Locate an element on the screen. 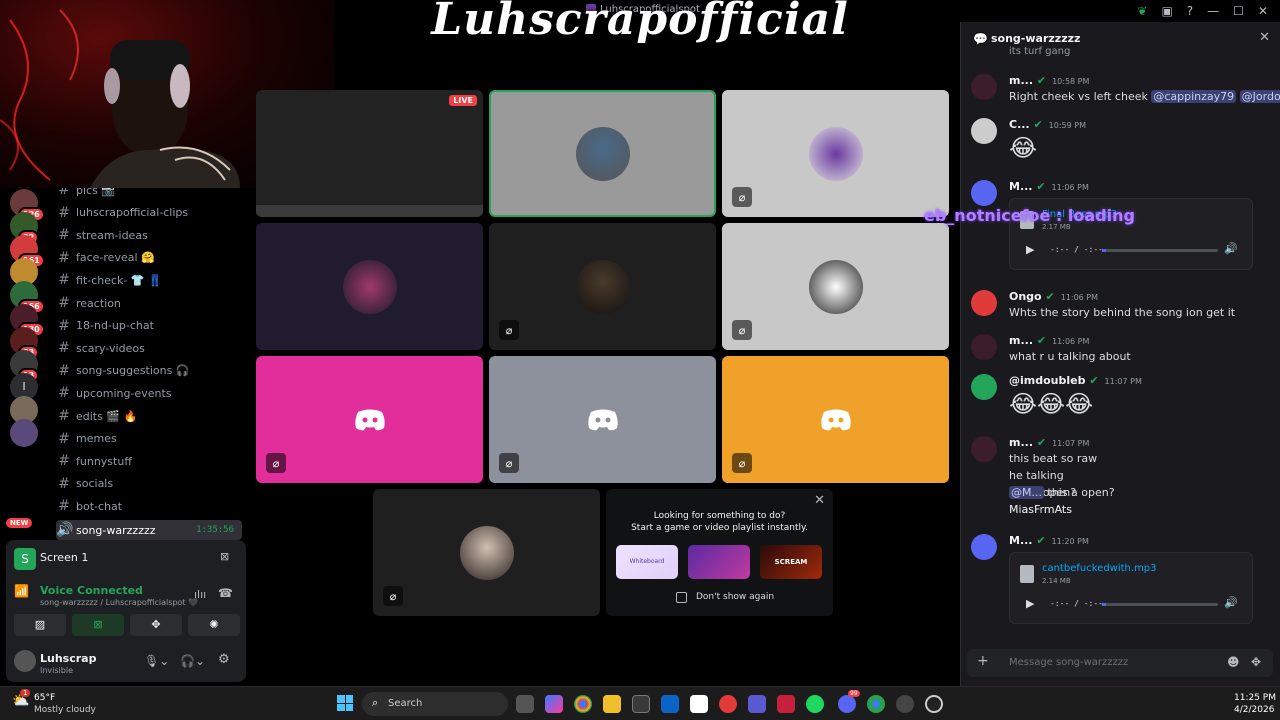 The image size is (1280, 720). channel-item: # face-reveal 🤗 is located at coordinates (149, 258).